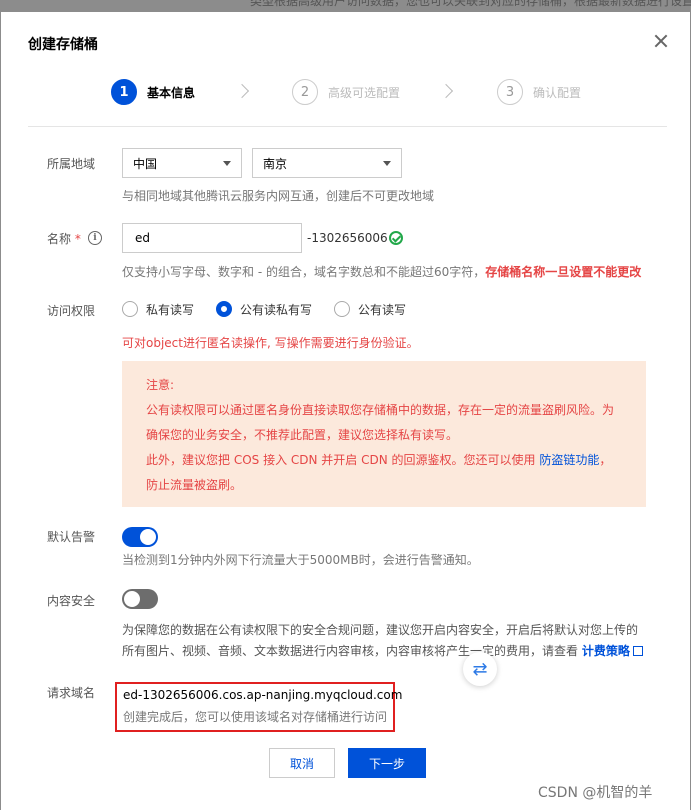  What do you see at coordinates (224, 309) in the screenshot?
I see `radio-circle-checked` at bounding box center [224, 309].